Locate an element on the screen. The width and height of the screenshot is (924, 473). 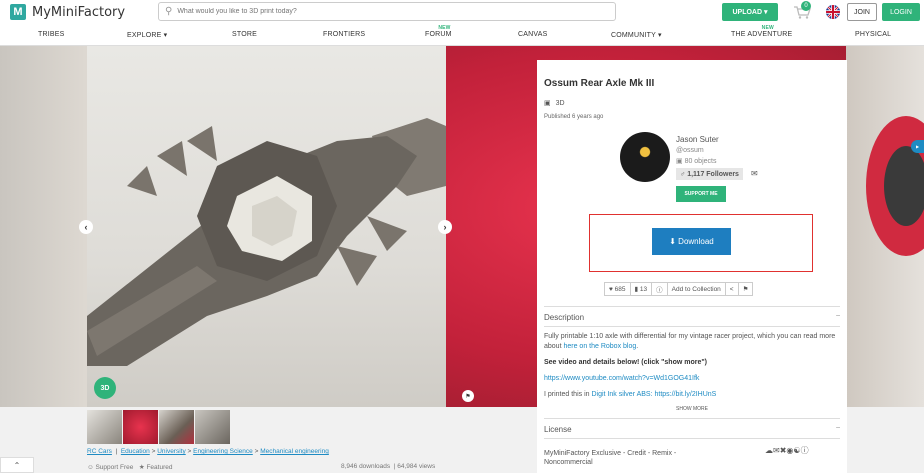
creator-avatar is located at coordinates (645, 157).